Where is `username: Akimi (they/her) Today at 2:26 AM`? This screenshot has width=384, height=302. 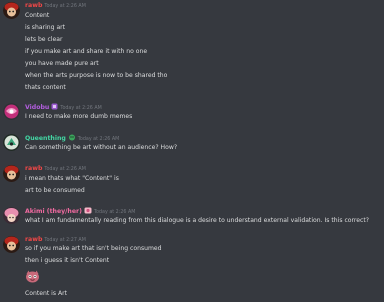
username: Akimi (they/her) Today at 2:26 AM is located at coordinates (80, 212).